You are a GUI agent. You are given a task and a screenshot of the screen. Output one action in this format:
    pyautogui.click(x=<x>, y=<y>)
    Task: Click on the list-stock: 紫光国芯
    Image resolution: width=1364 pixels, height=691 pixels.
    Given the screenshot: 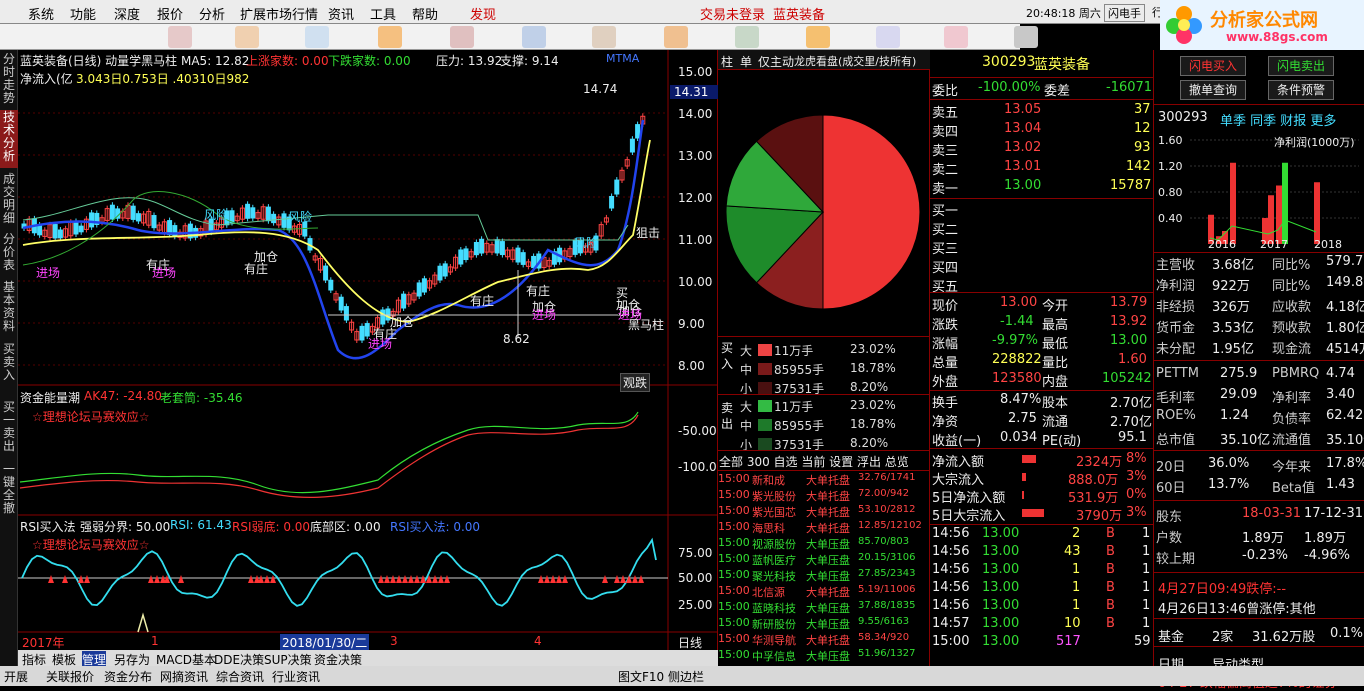 What is the action you would take?
    pyautogui.click(x=774, y=512)
    